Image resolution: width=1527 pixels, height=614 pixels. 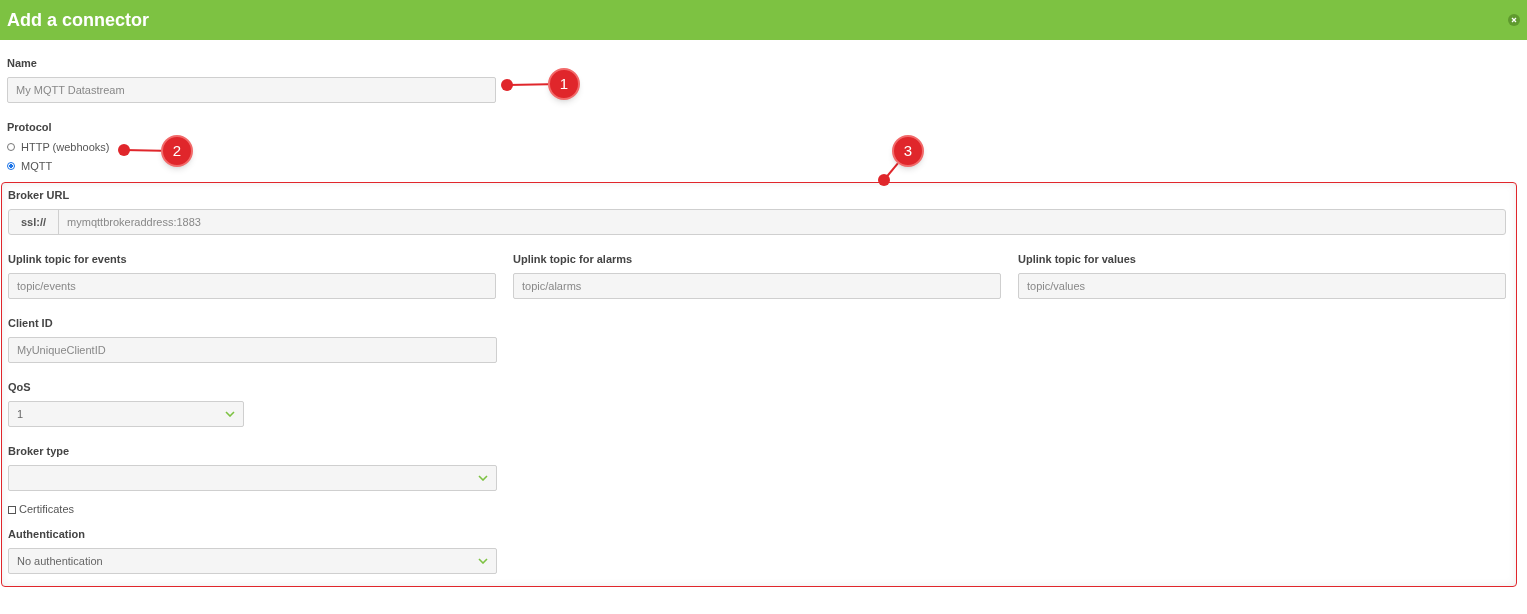 I want to click on close-icon, so click(x=1514, y=20).